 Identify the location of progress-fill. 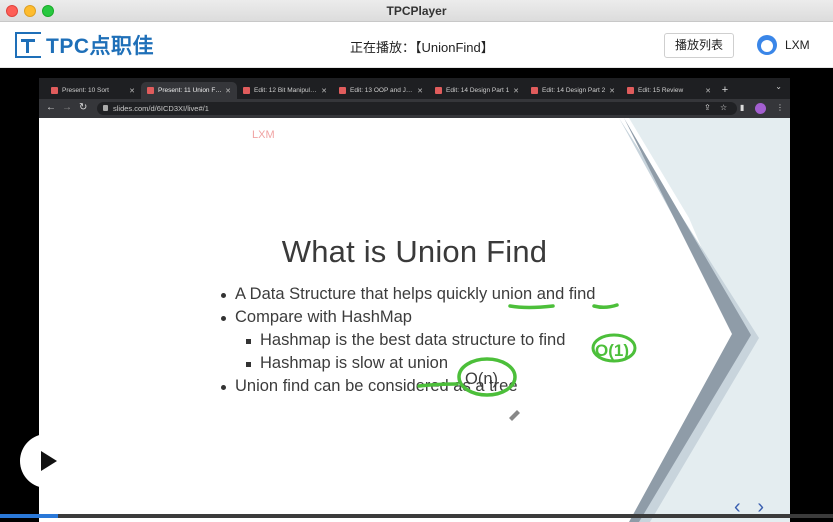
(29, 516).